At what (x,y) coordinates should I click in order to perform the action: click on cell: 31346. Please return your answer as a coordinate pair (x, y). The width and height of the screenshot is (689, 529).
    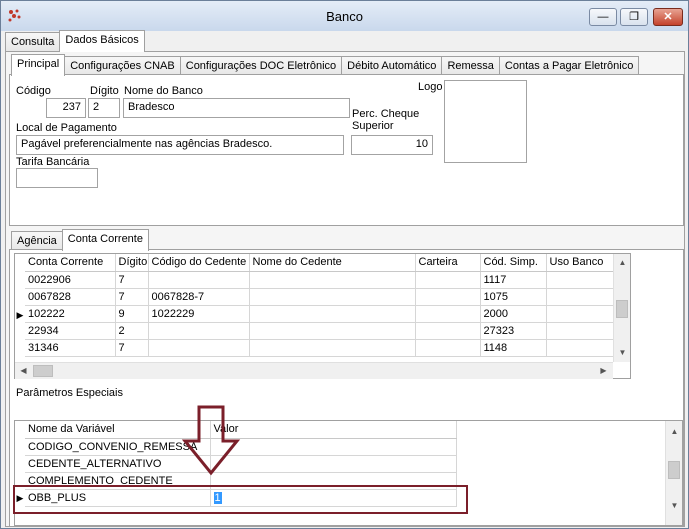
    Looking at the image, I should click on (70, 348).